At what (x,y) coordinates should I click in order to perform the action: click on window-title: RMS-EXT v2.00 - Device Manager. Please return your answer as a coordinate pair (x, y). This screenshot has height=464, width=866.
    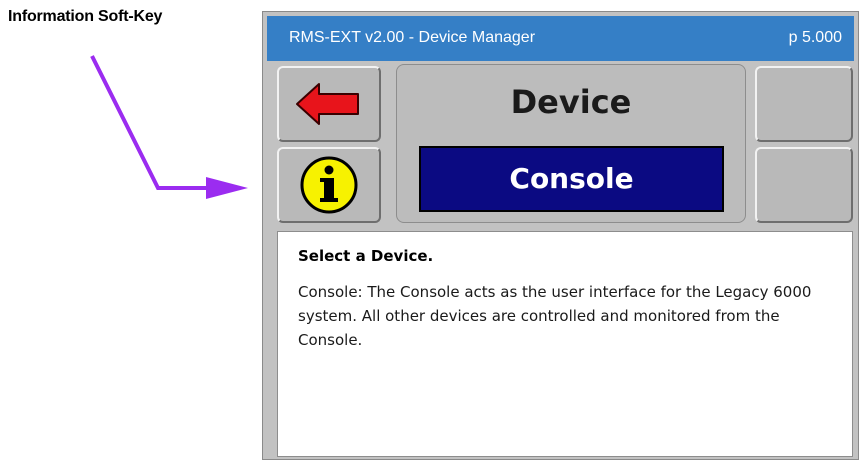
    Looking at the image, I should click on (412, 37).